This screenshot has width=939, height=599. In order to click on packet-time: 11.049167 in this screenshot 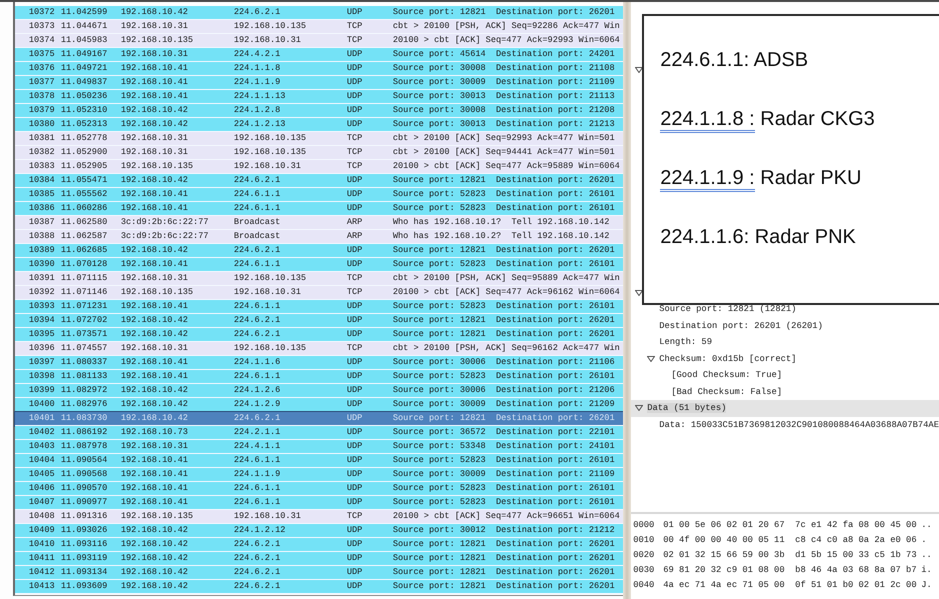, I will do `click(84, 54)`.